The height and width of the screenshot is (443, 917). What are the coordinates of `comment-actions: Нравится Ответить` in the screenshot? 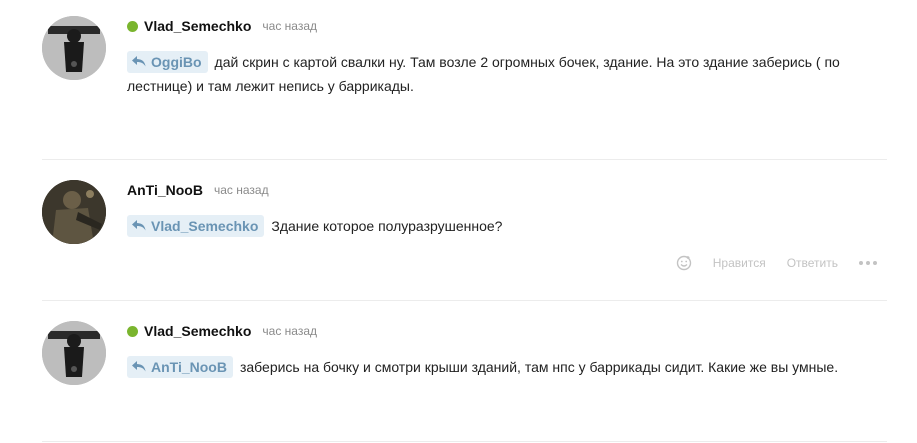 It's located at (776, 263).